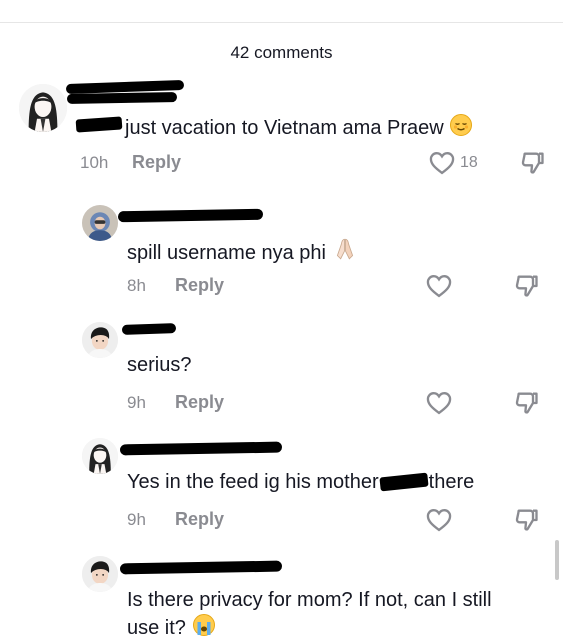 The height and width of the screenshot is (642, 563). Describe the element at coordinates (557, 560) in the screenshot. I see `scrollbar` at that location.